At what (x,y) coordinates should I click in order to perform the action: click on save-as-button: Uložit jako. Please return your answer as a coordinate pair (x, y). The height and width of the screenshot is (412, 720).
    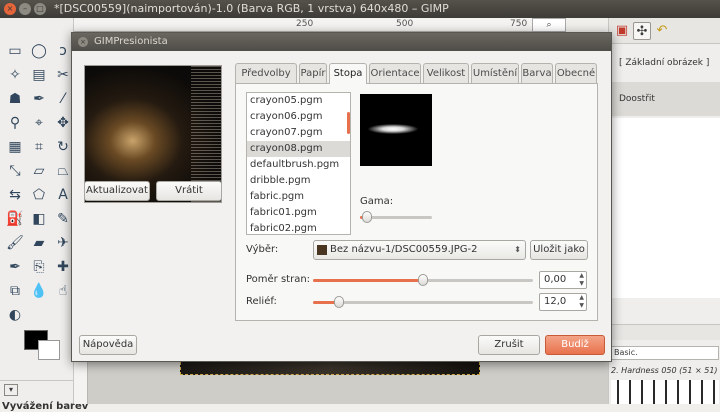
    Looking at the image, I should click on (559, 250).